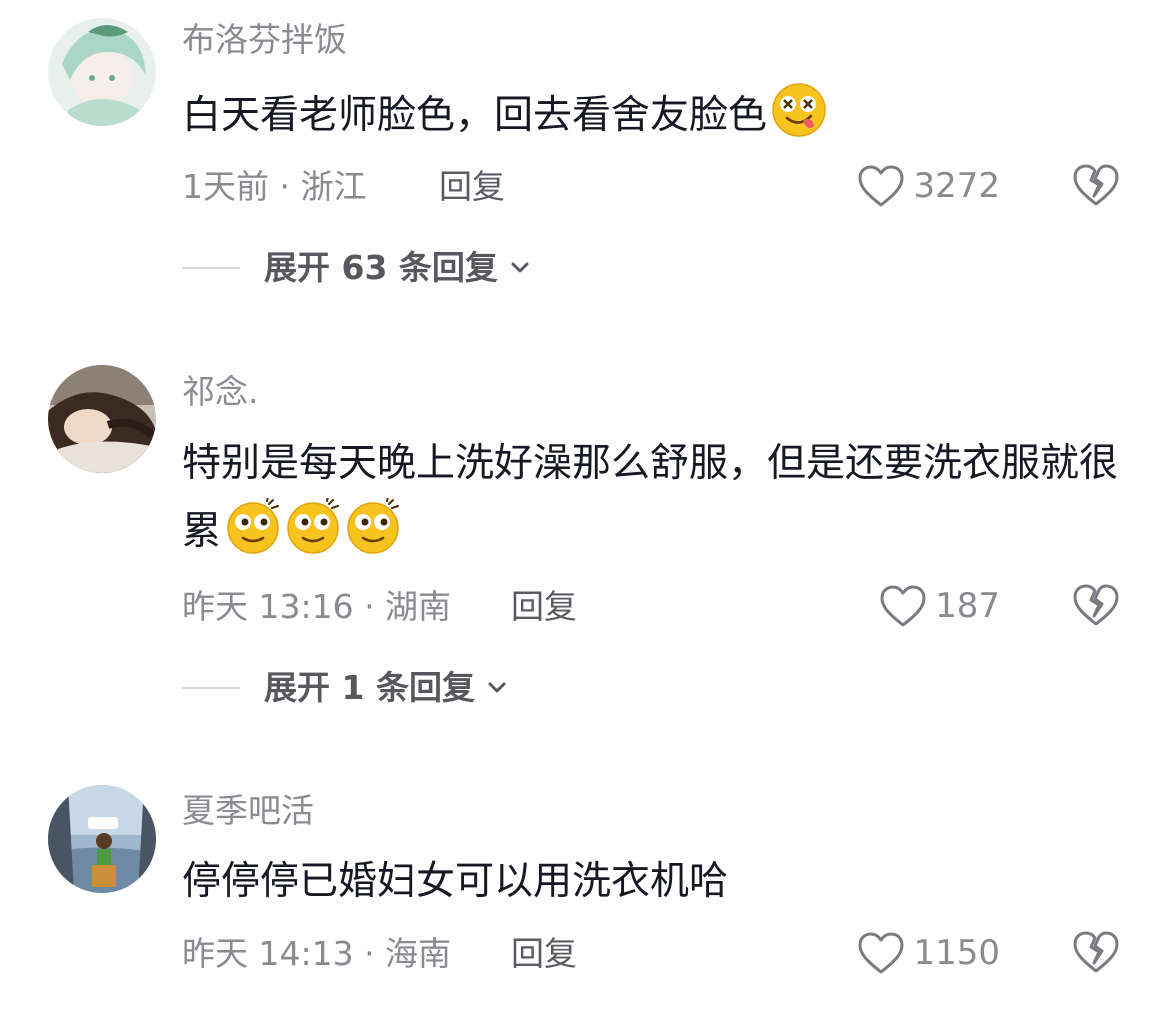  I want to click on like-count: 187, so click(967, 606).